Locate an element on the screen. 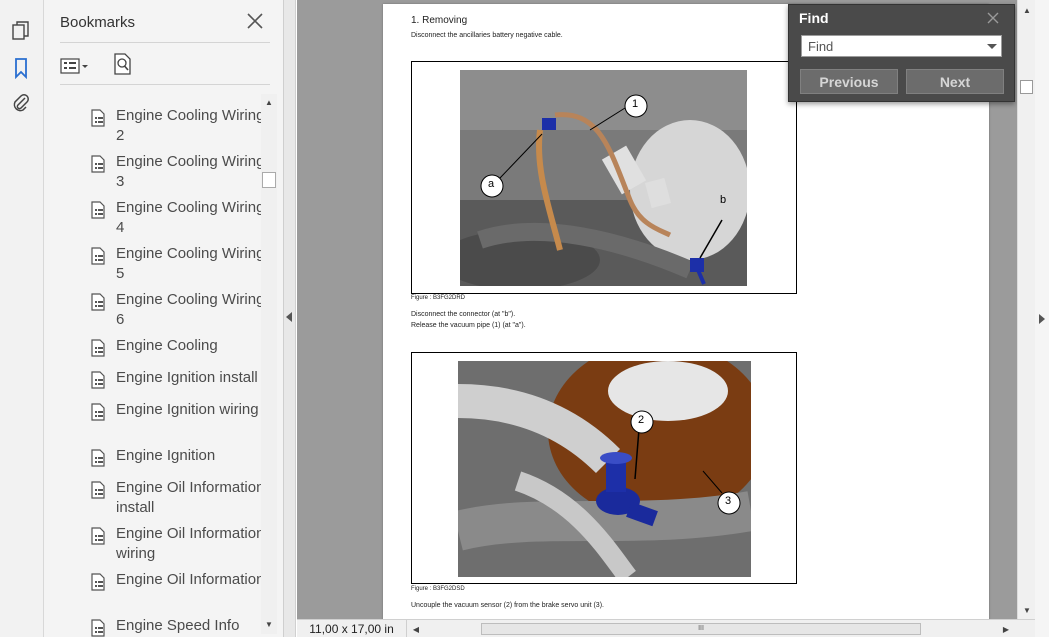  panel-splitter is located at coordinates (290, 318).